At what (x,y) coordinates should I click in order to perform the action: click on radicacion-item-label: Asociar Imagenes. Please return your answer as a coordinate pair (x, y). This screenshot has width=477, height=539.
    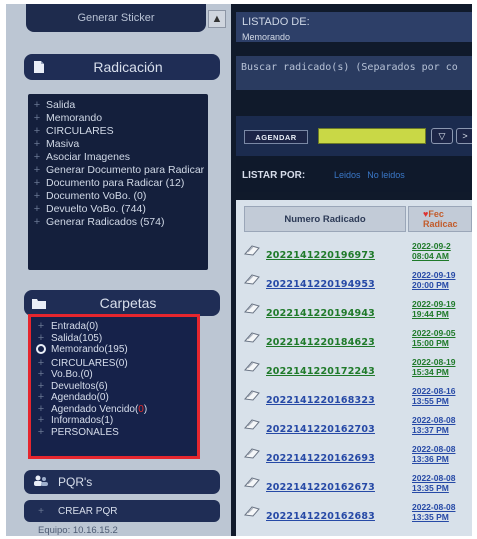
    Looking at the image, I should click on (88, 157).